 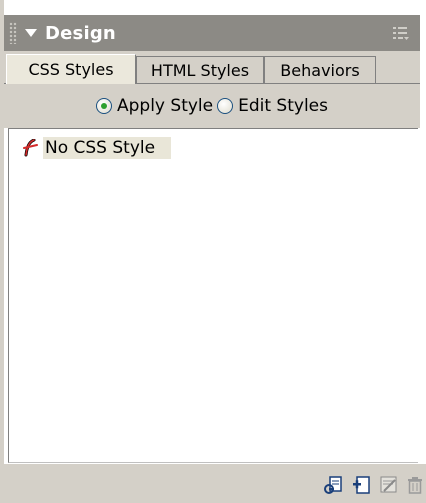 I want to click on gripper-icon, so click(x=13, y=33).